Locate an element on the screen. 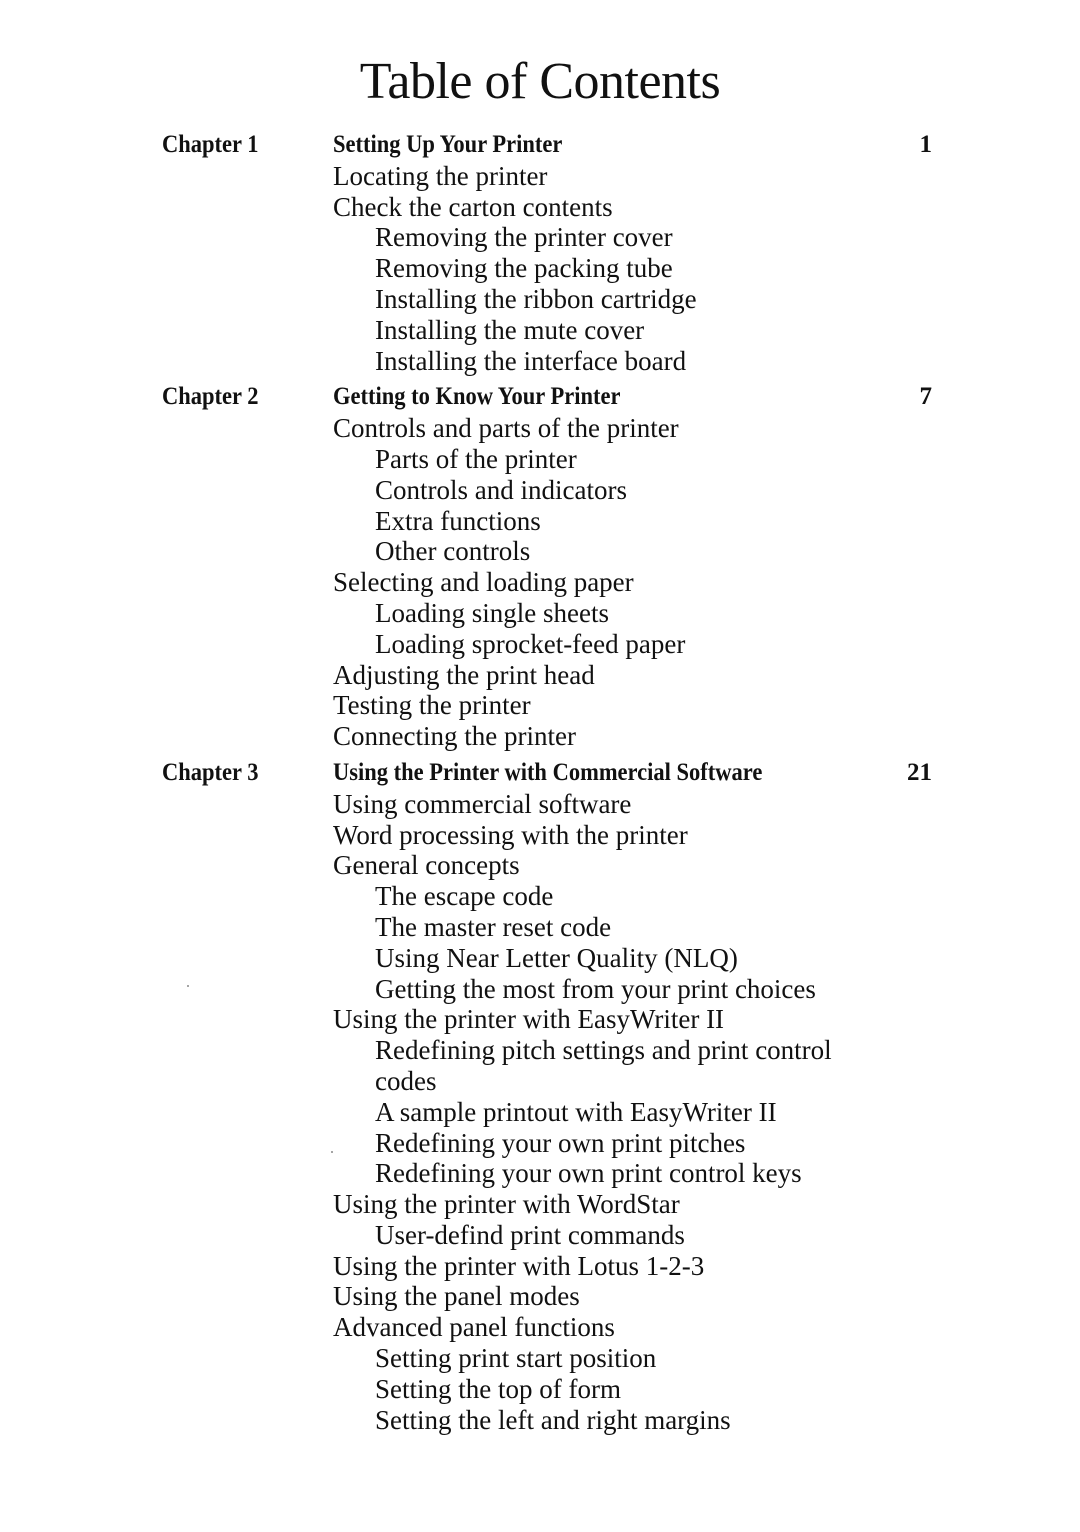  toc-entry: Installing the mute cover is located at coordinates (540, 330).